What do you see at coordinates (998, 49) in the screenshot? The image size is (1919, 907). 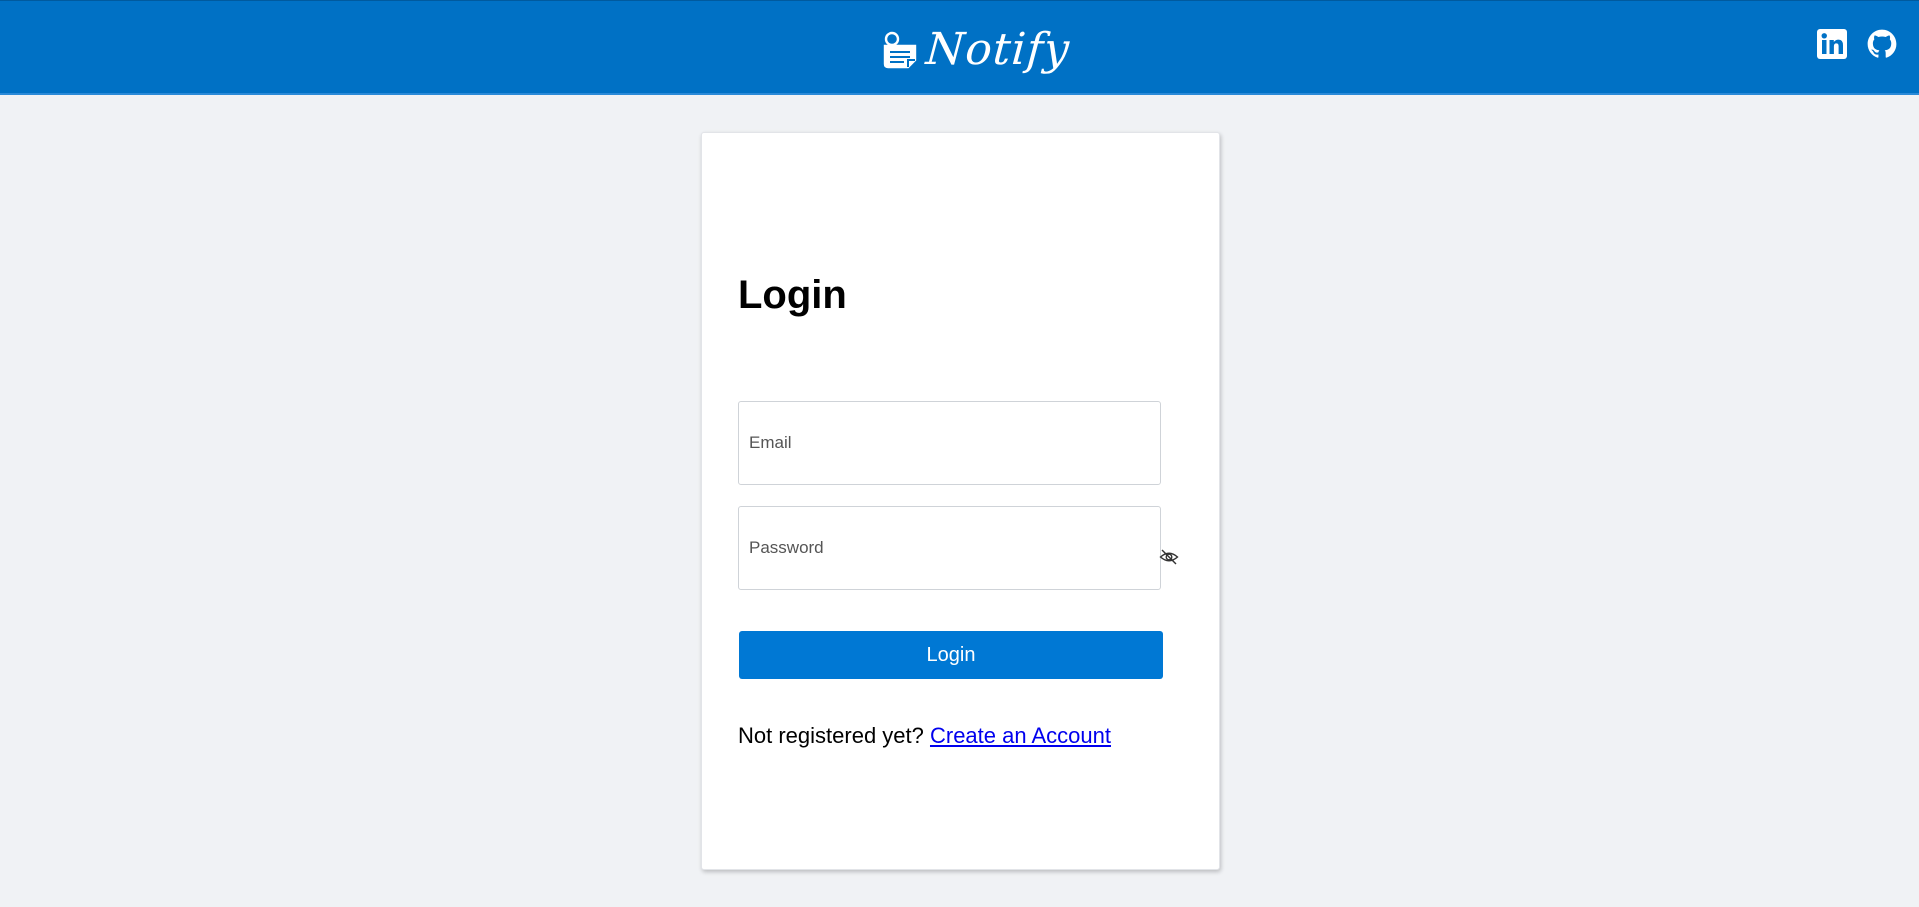 I see `brand-name: Notify` at bounding box center [998, 49].